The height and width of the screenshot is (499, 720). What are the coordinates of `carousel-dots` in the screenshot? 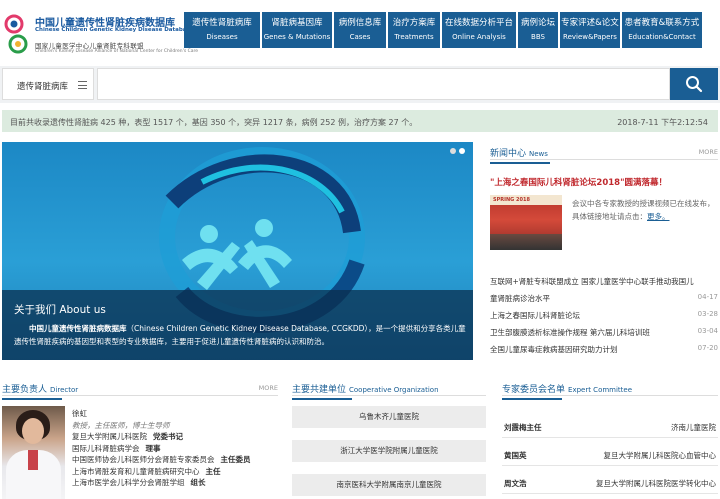 It's located at (456, 151).